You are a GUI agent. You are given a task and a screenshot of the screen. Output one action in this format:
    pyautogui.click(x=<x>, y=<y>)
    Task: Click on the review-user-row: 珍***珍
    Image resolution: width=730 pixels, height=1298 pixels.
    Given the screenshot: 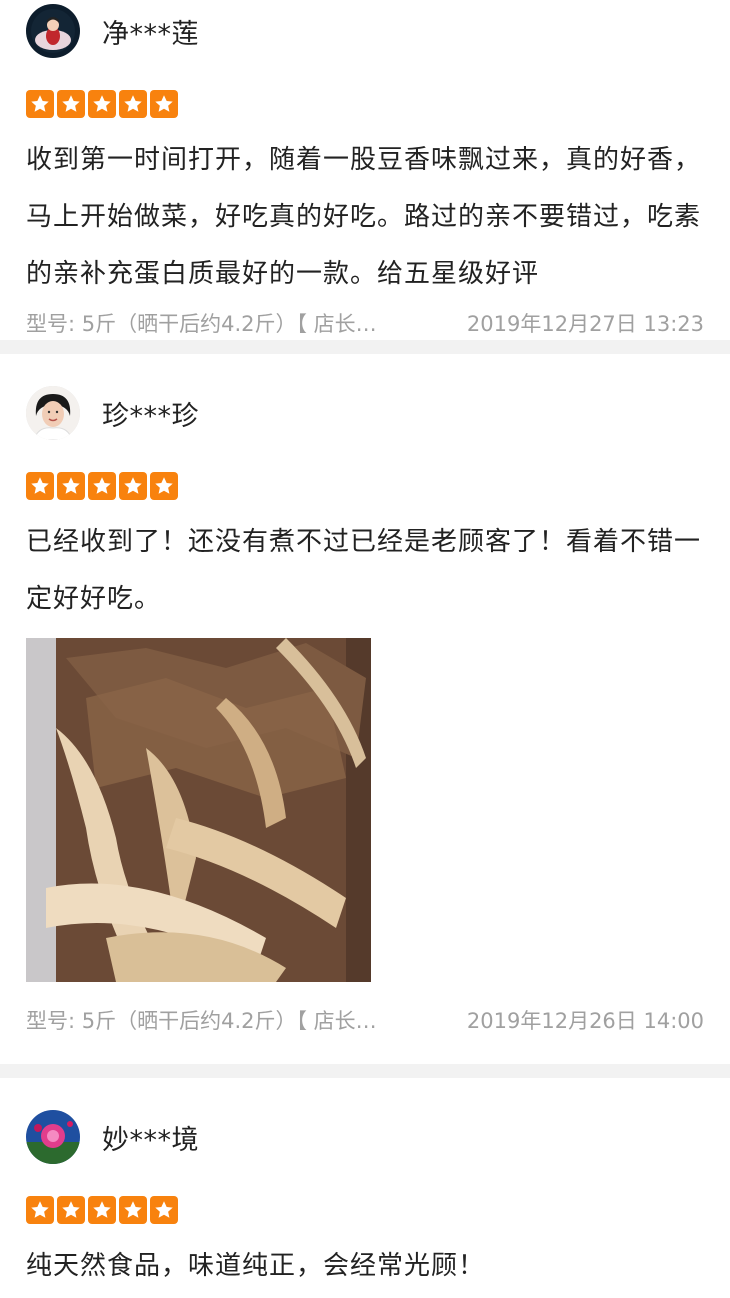 What is the action you would take?
    pyautogui.click(x=365, y=399)
    